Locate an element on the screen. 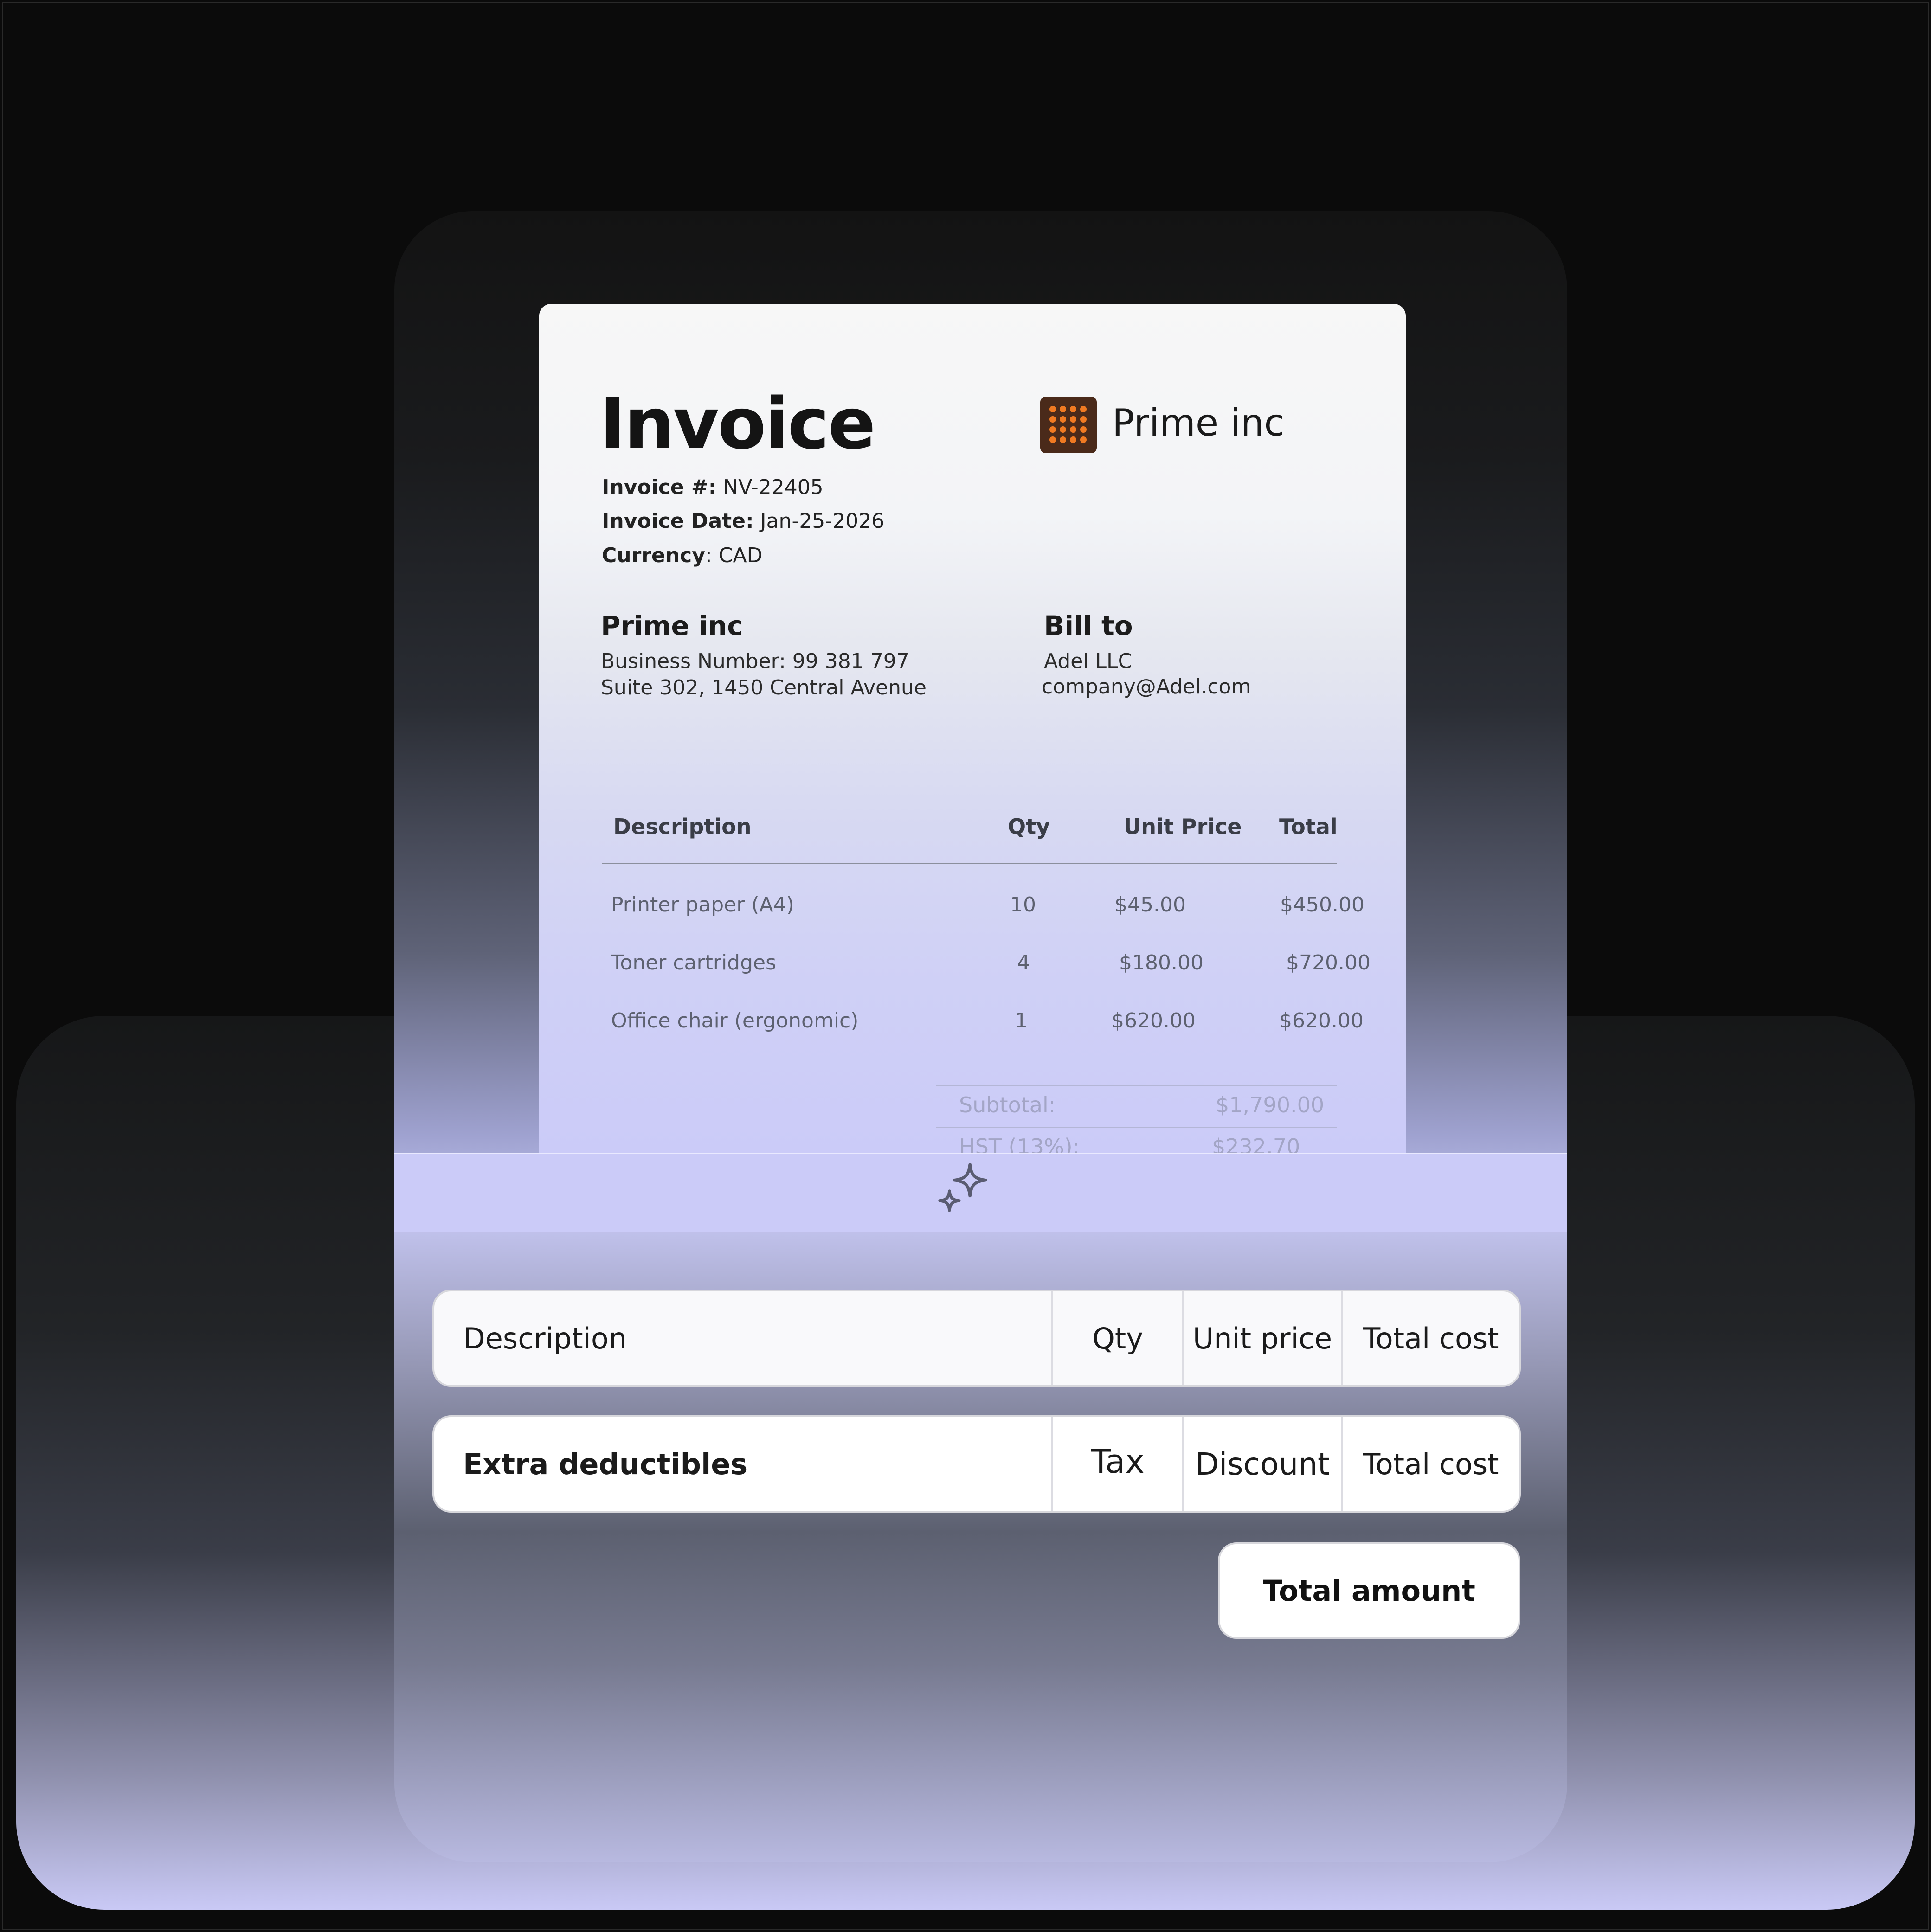 The height and width of the screenshot is (1932, 1931). subtotal-value: $1,790.00 is located at coordinates (1270, 1104).